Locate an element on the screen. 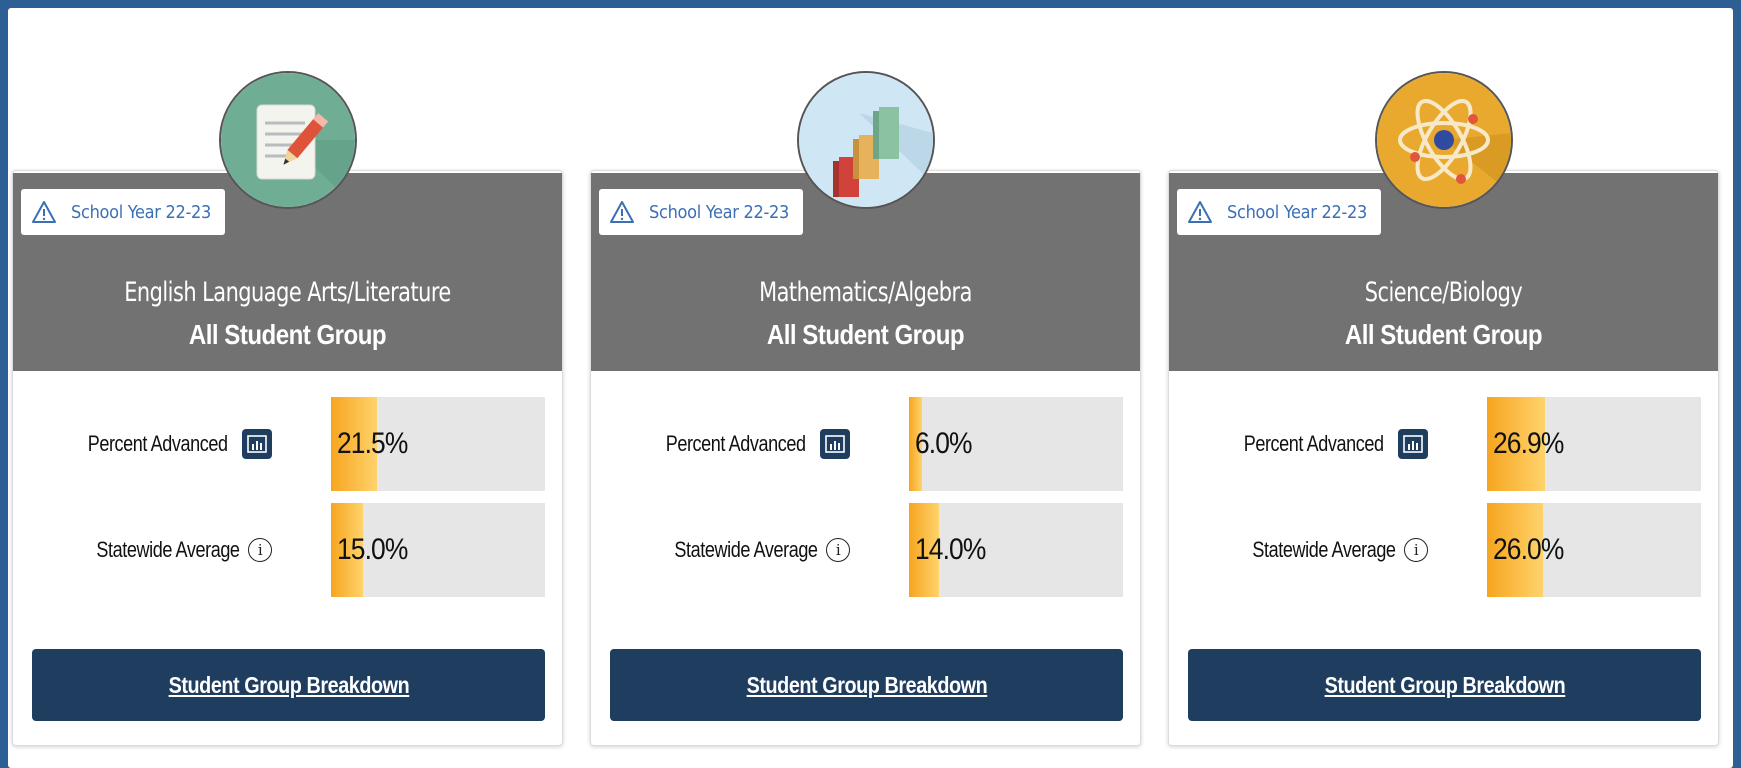 The width and height of the screenshot is (1741, 768). percent-advanced-value-wrap: 6.0% is located at coordinates (947, 444).